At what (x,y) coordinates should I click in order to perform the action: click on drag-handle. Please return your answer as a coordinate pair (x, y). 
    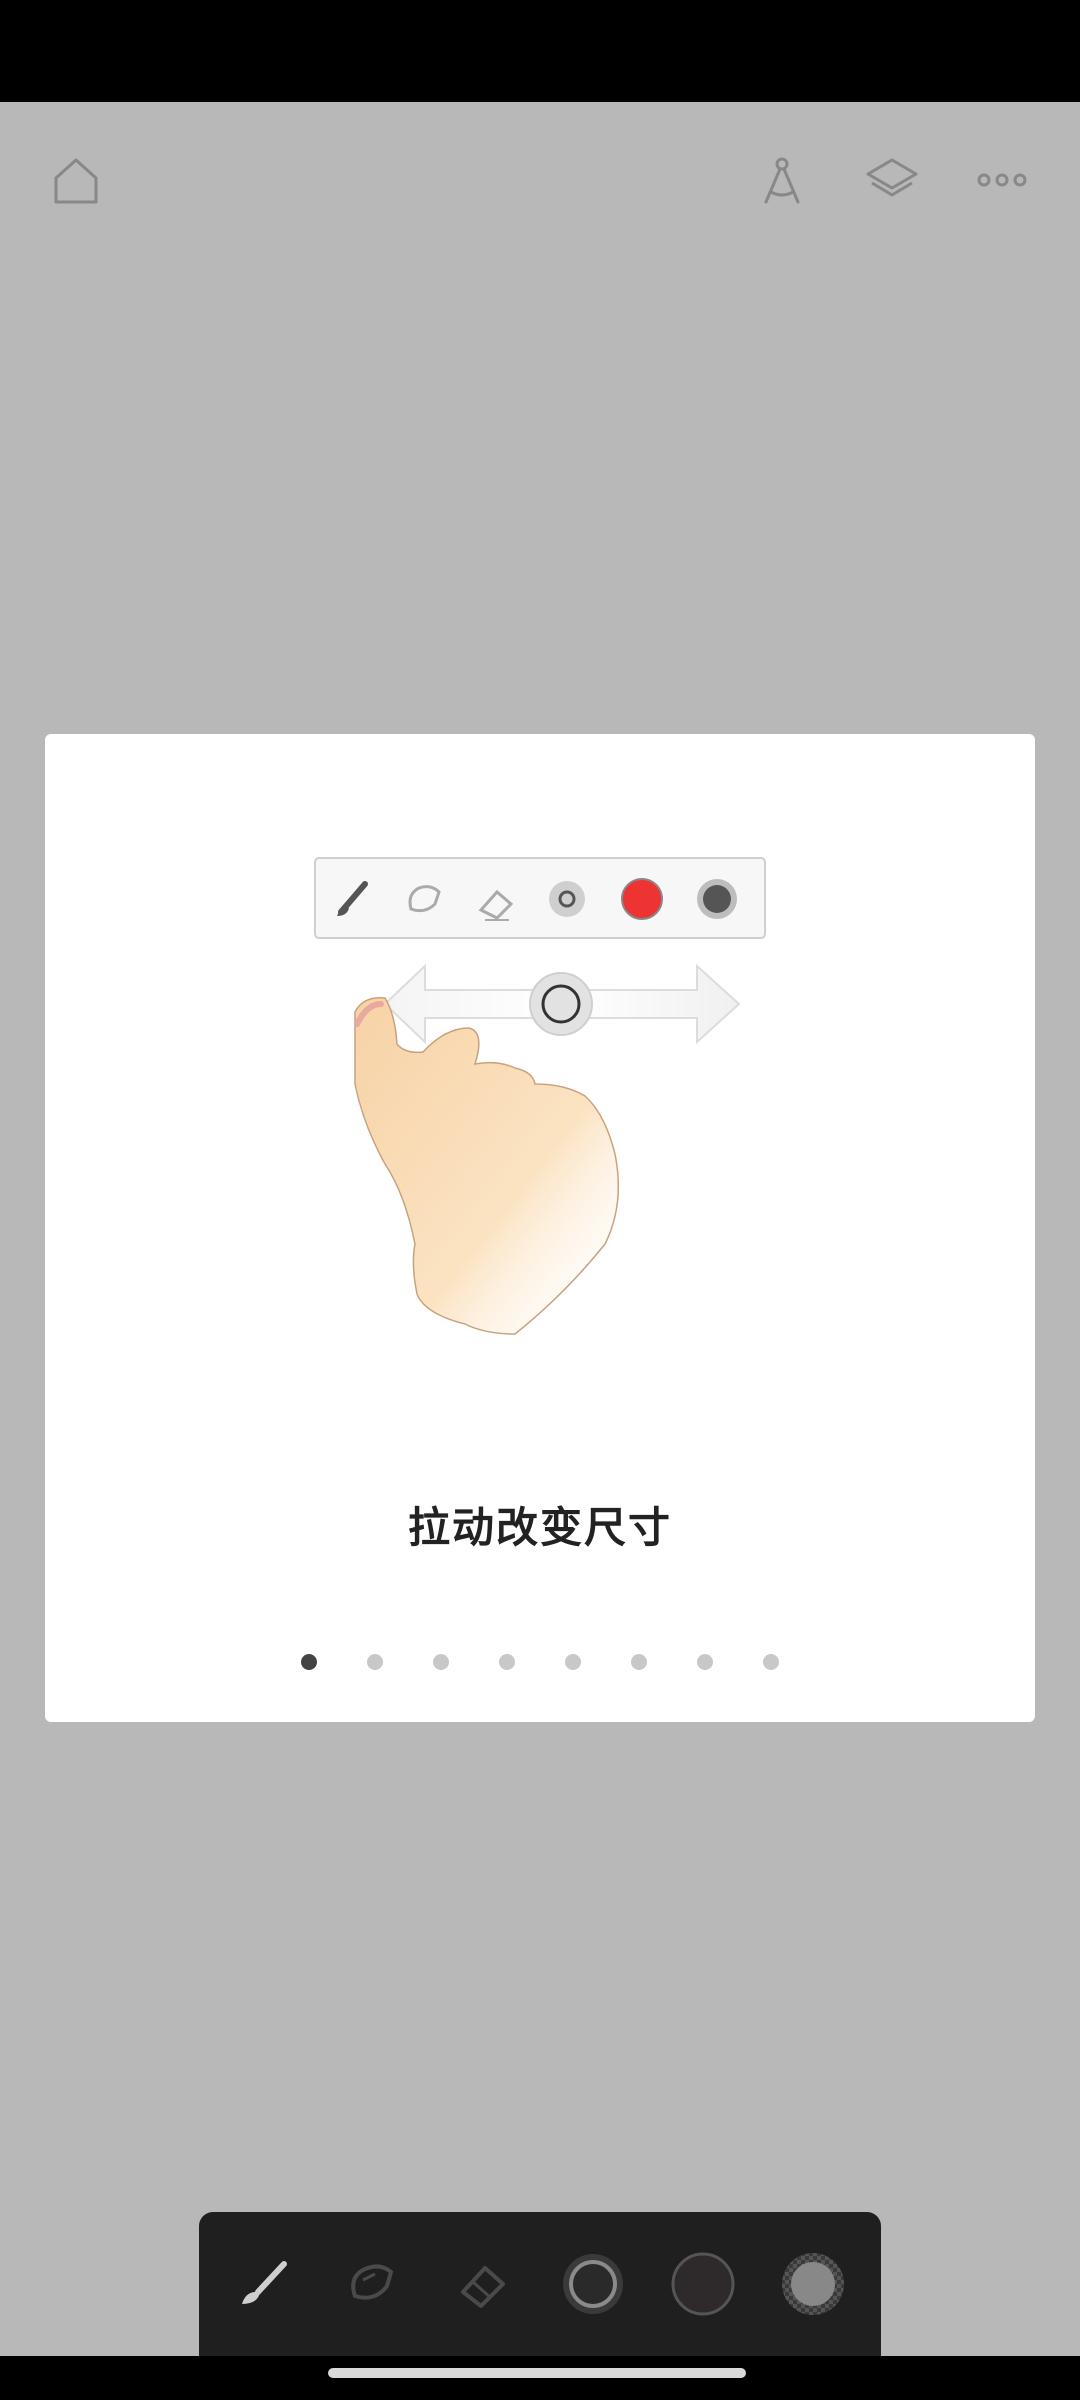
    Looking at the image, I should click on (561, 1004).